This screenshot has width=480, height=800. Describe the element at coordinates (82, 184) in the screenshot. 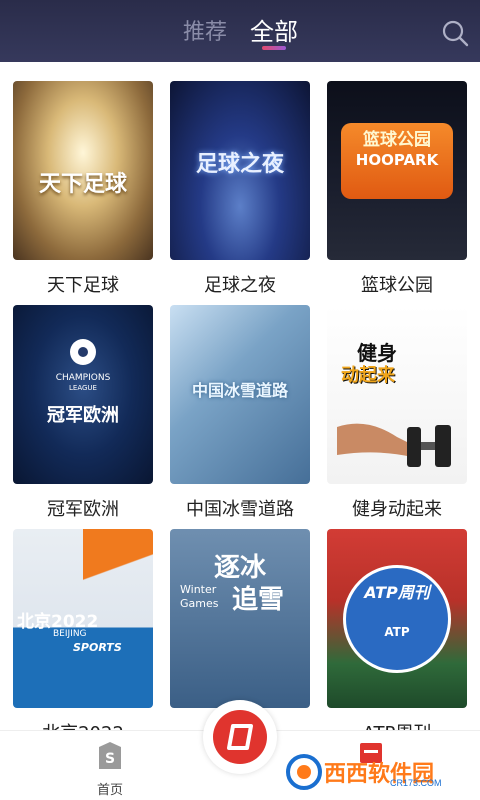

I see `thumbnail-logo-text: 天下足球` at that location.